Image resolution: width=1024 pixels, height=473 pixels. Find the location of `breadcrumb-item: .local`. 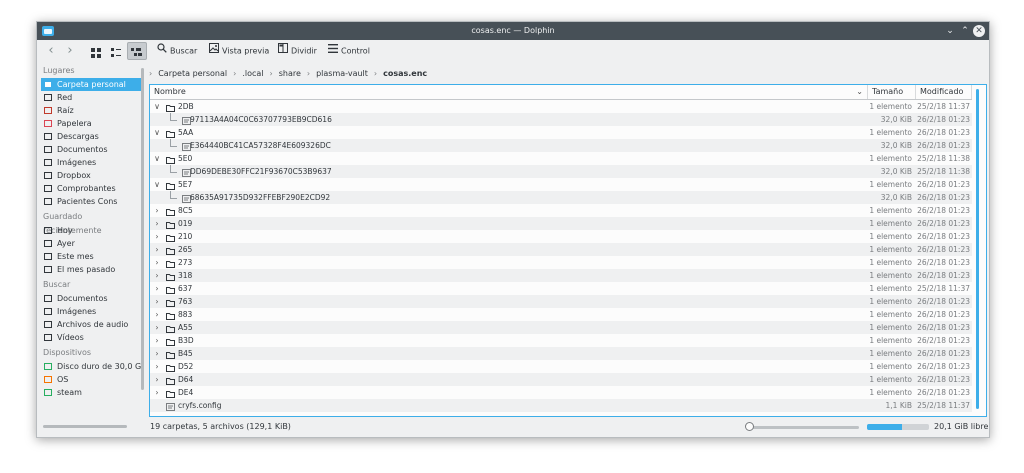

breadcrumb-item: .local is located at coordinates (252, 73).